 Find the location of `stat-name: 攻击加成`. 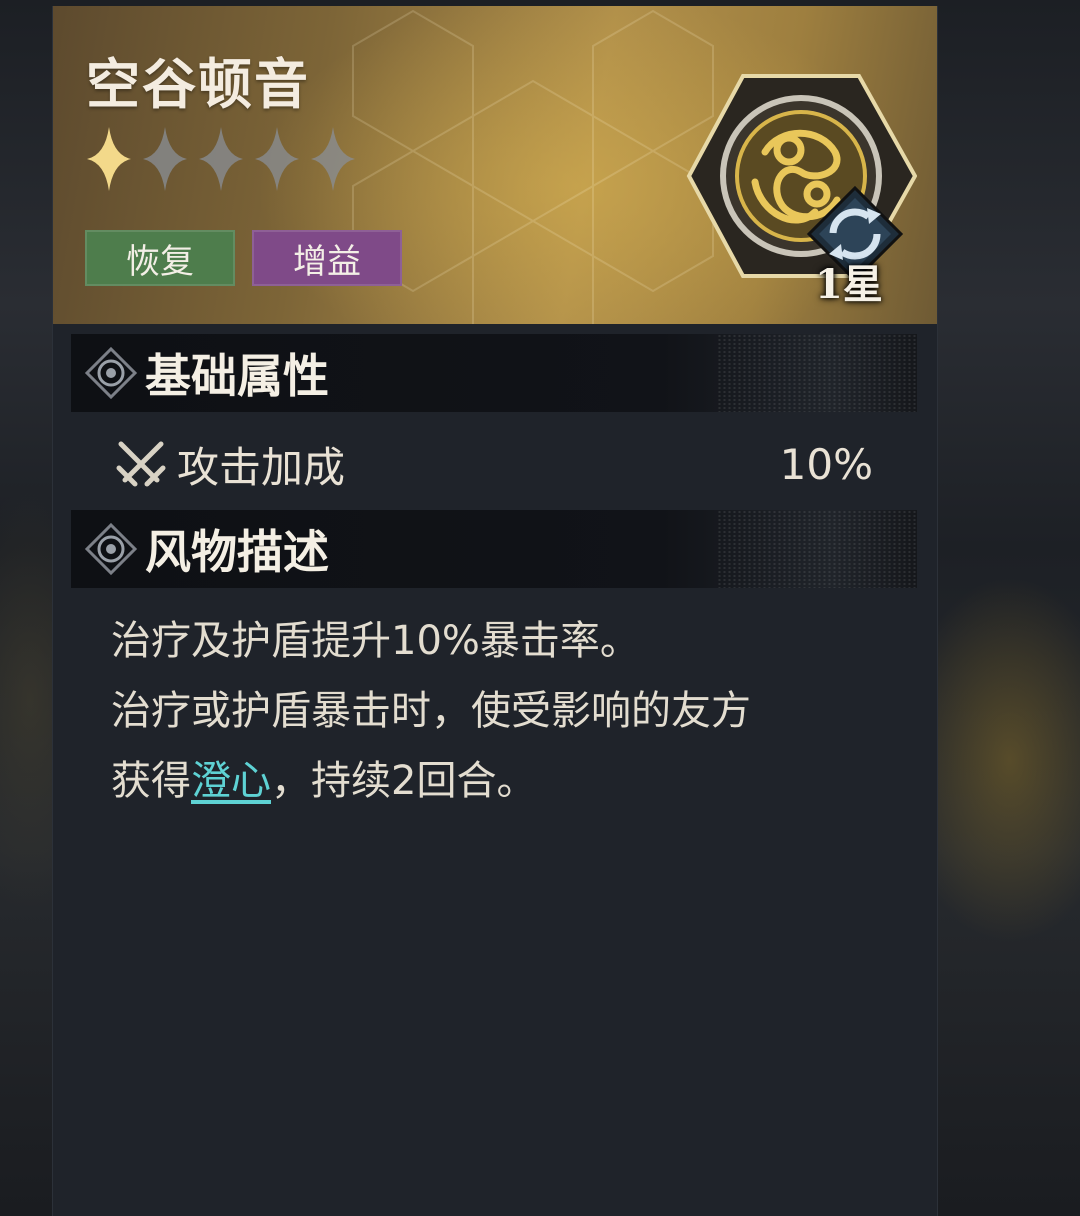

stat-name: 攻击加成 is located at coordinates (261, 467).